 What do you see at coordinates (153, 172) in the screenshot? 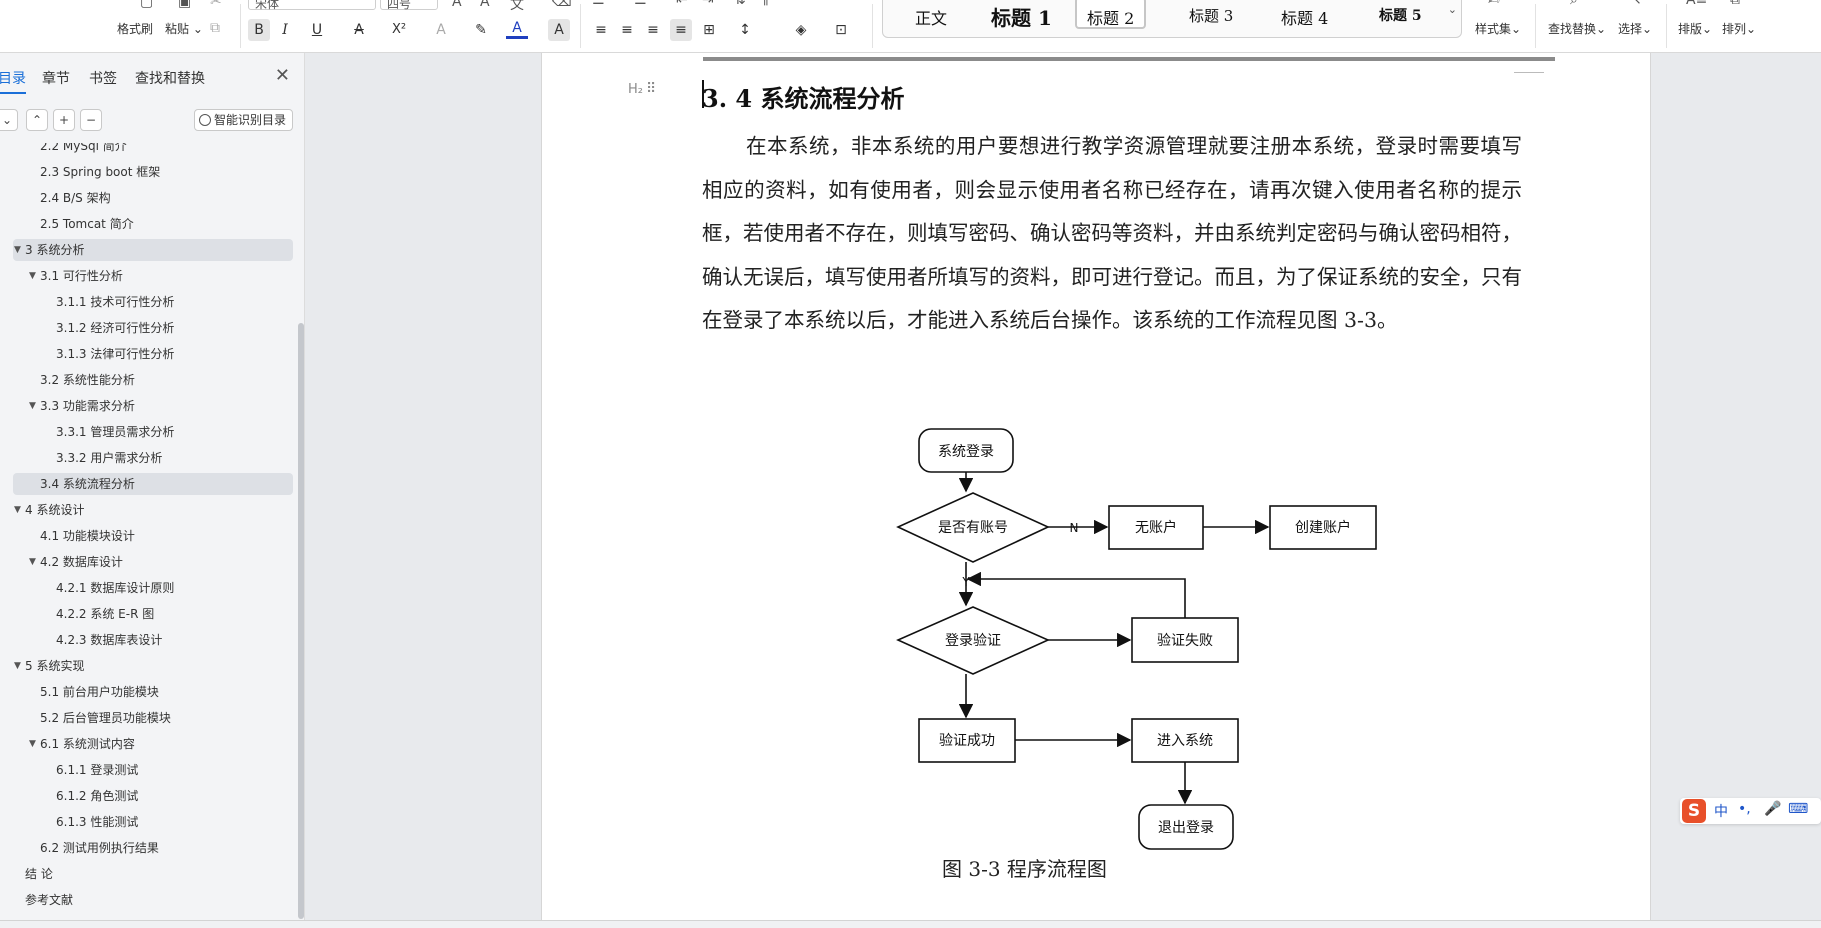
I see `toc-item: 2.3 Spring boot 框架` at bounding box center [153, 172].